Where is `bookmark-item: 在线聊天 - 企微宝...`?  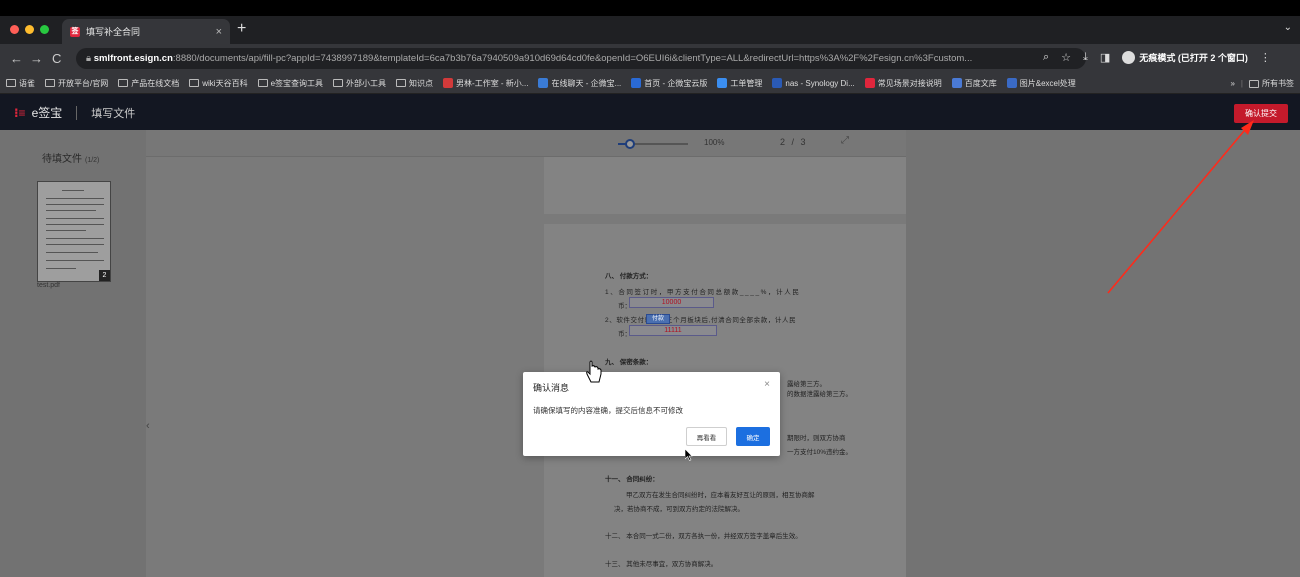
bookmark-item: 在线聊天 - 企微宝... is located at coordinates (579, 83).